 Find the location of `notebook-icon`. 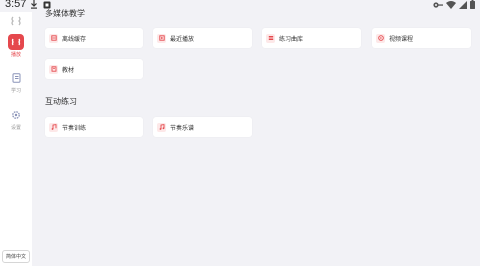

notebook-icon is located at coordinates (16, 78).